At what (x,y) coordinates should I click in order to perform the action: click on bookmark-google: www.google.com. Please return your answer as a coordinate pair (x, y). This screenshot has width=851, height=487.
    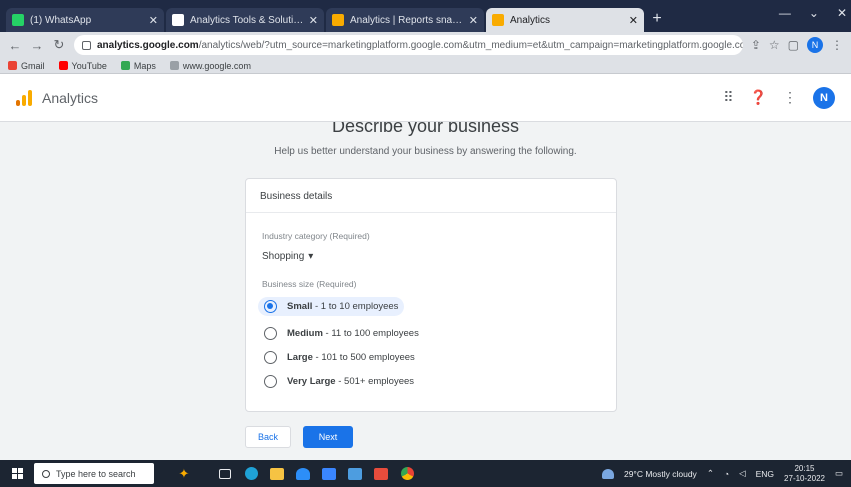
    Looking at the image, I should click on (210, 65).